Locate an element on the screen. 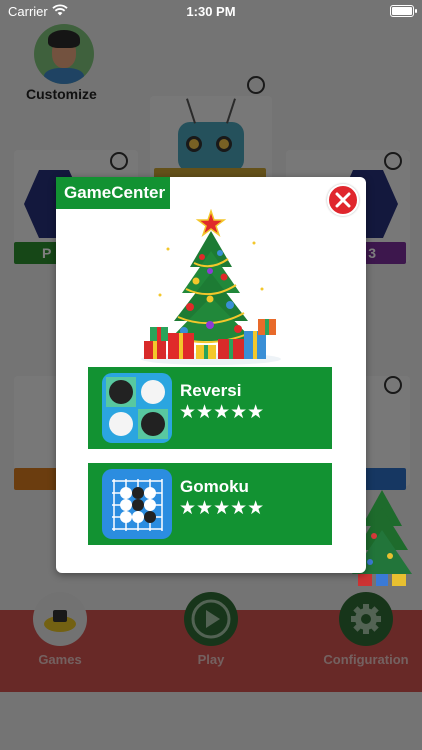 The image size is (422, 750). gomoku-board-icon is located at coordinates (137, 504).